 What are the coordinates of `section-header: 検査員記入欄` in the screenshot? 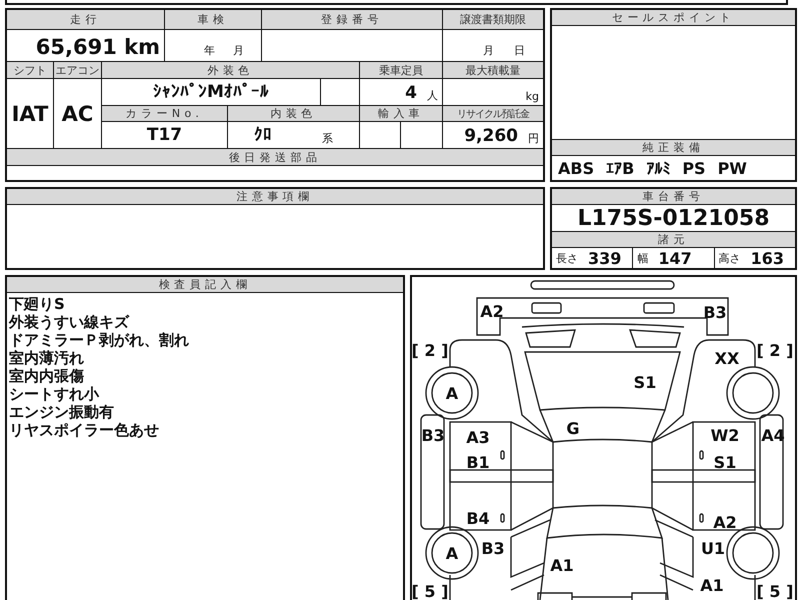 It's located at (205, 284).